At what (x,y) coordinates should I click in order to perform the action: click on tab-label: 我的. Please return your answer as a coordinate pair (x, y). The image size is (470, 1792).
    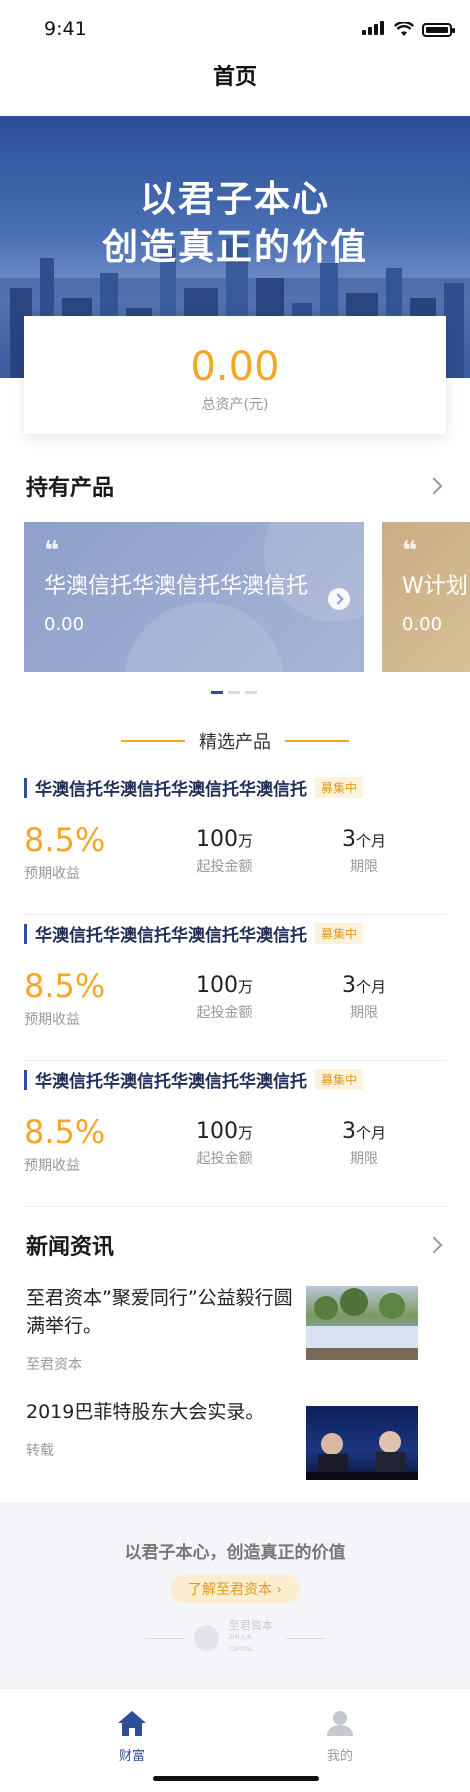
    Looking at the image, I should click on (339, 1756).